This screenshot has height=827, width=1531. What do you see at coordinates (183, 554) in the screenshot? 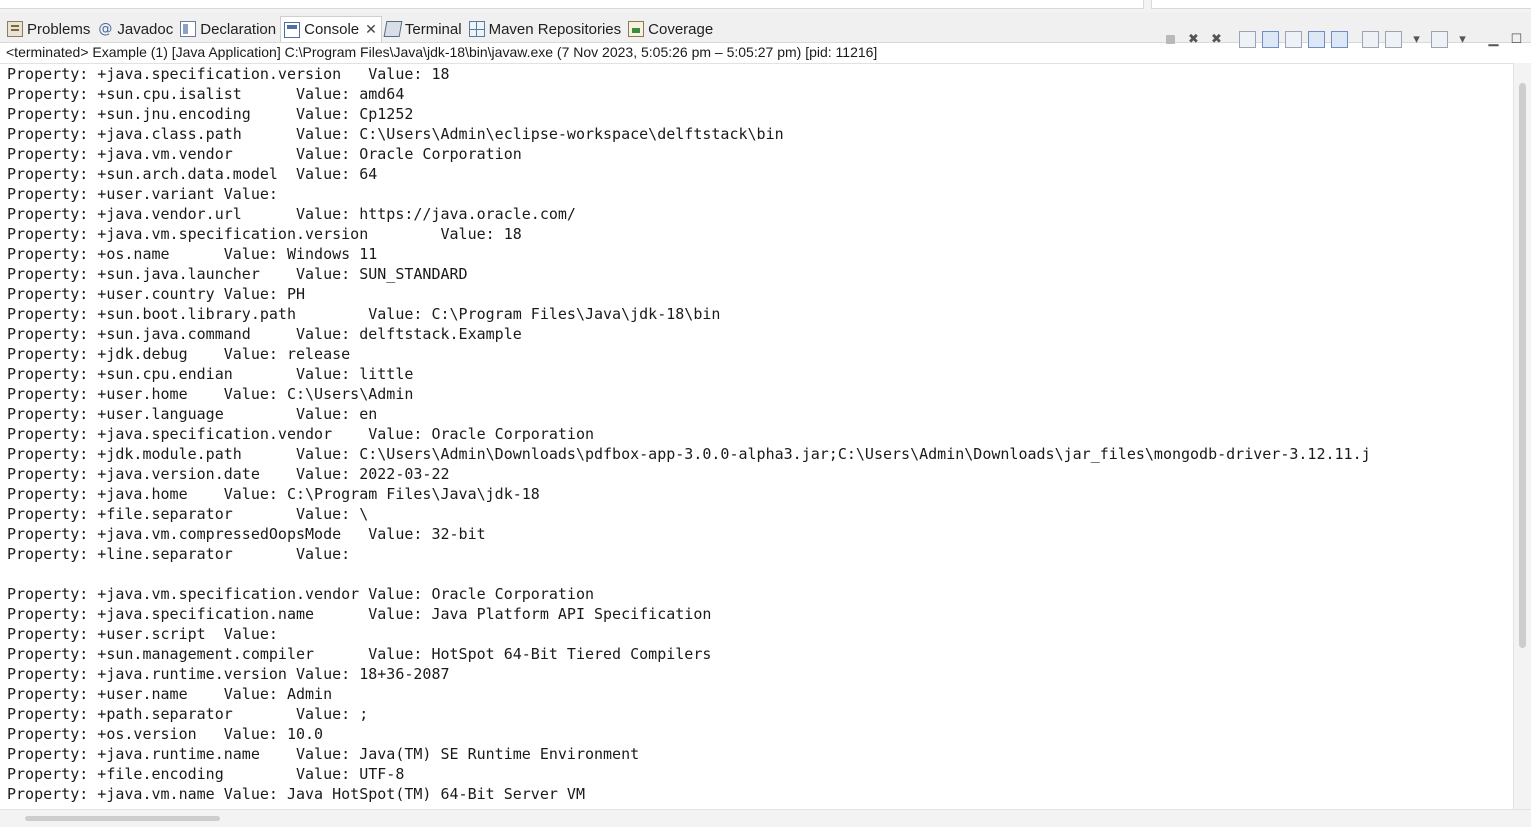
I see `console-line: Property: +line.separator Value:` at bounding box center [183, 554].